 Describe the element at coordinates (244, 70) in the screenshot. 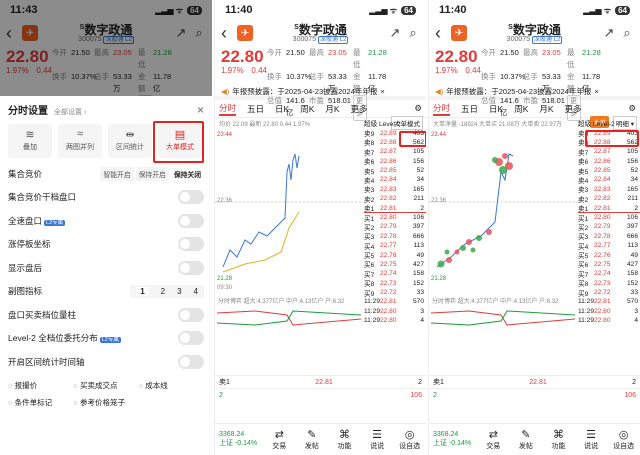

I see `change-row: 1.97% 0.44` at that location.